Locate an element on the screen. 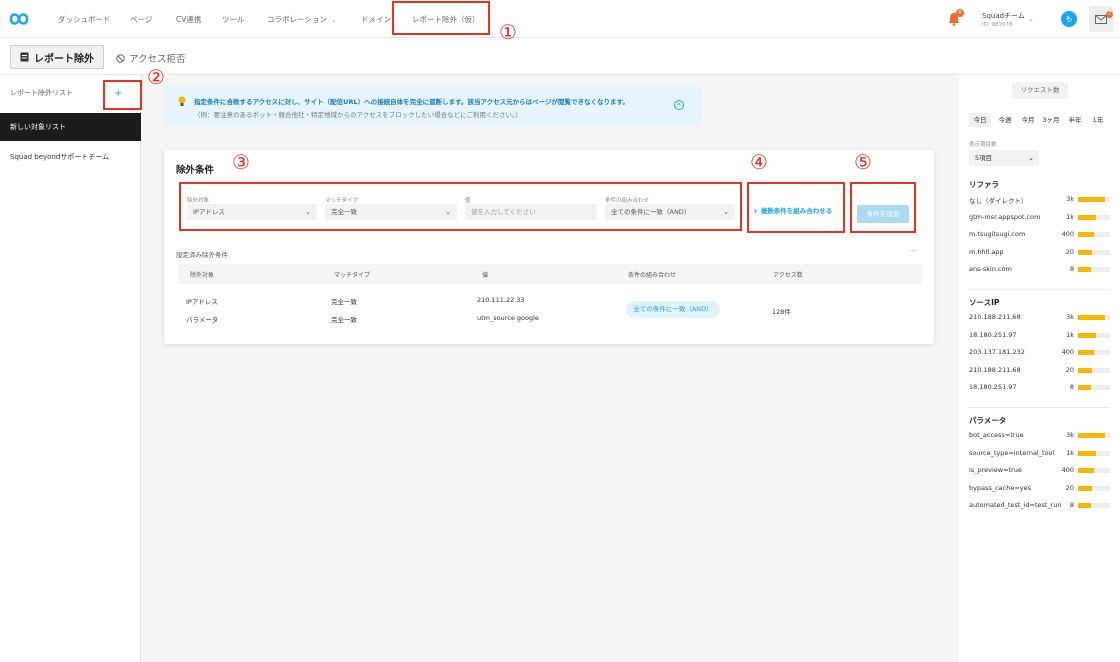 The width and height of the screenshot is (1120, 662). team-id: ID: 987678 is located at coordinates (997, 25).